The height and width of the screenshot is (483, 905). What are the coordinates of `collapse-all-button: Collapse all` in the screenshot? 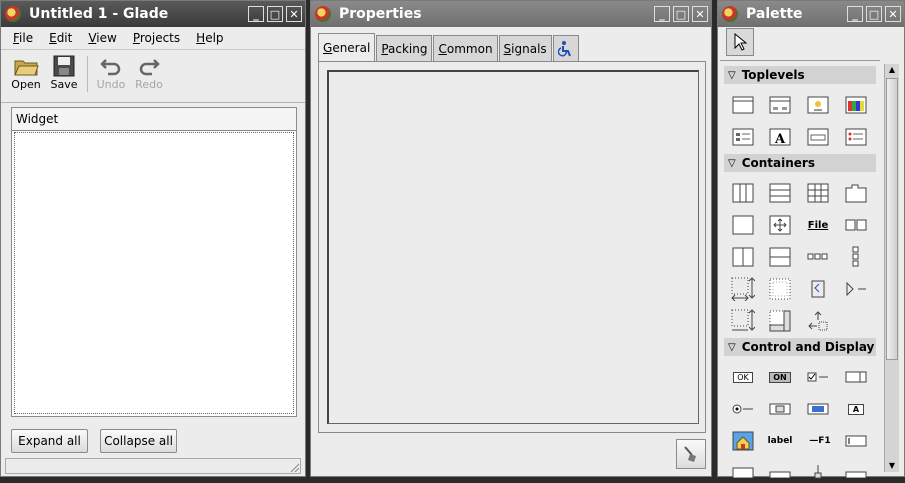 It's located at (138, 441).